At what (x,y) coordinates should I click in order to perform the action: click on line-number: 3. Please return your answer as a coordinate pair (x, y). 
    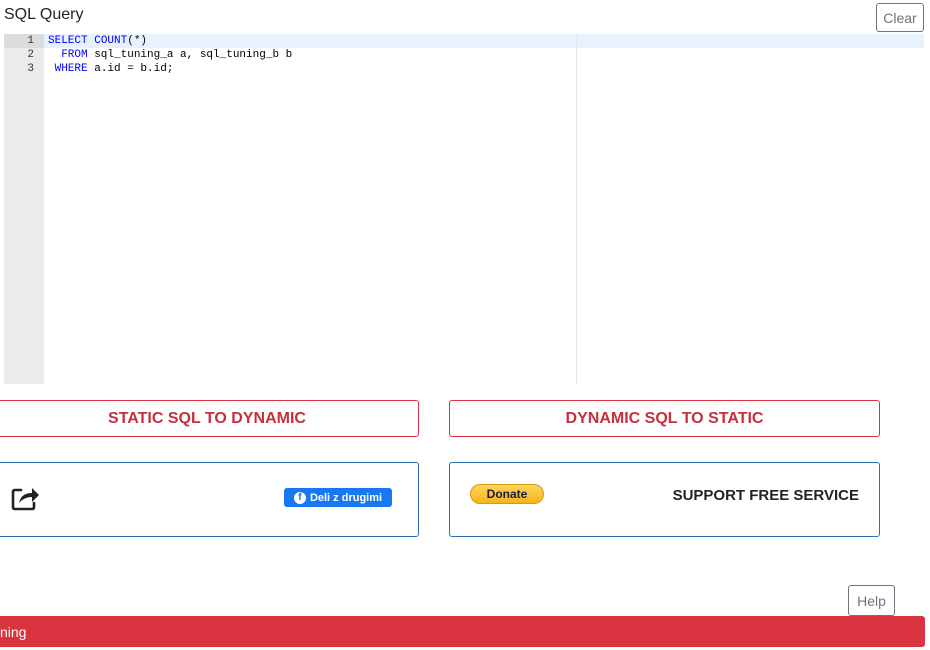
    Looking at the image, I should click on (30, 69).